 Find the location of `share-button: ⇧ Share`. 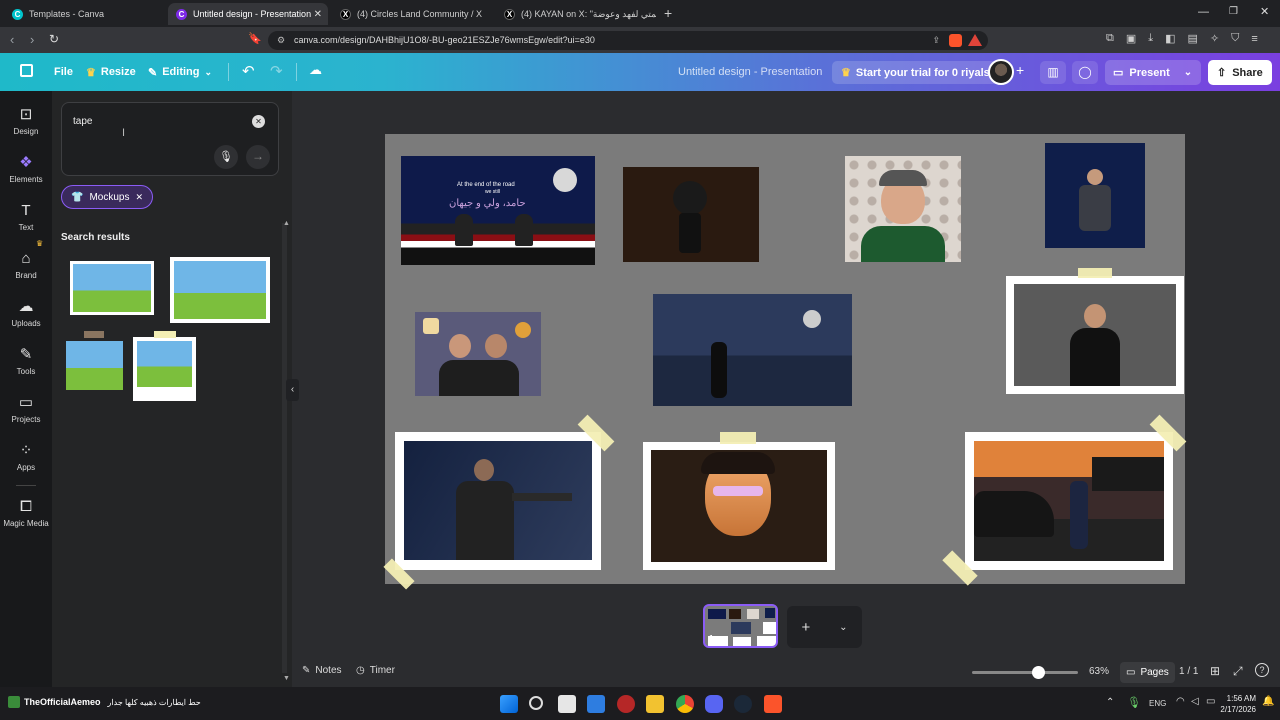

share-button: ⇧ Share is located at coordinates (1240, 72).